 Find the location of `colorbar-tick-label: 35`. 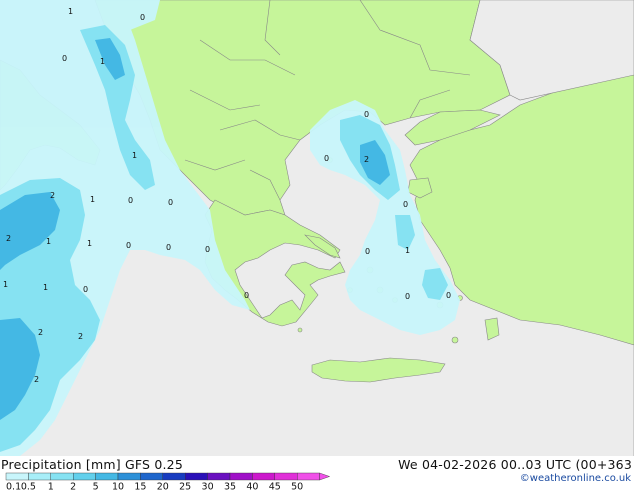

colorbar-tick-label: 35 is located at coordinates (230, 486).